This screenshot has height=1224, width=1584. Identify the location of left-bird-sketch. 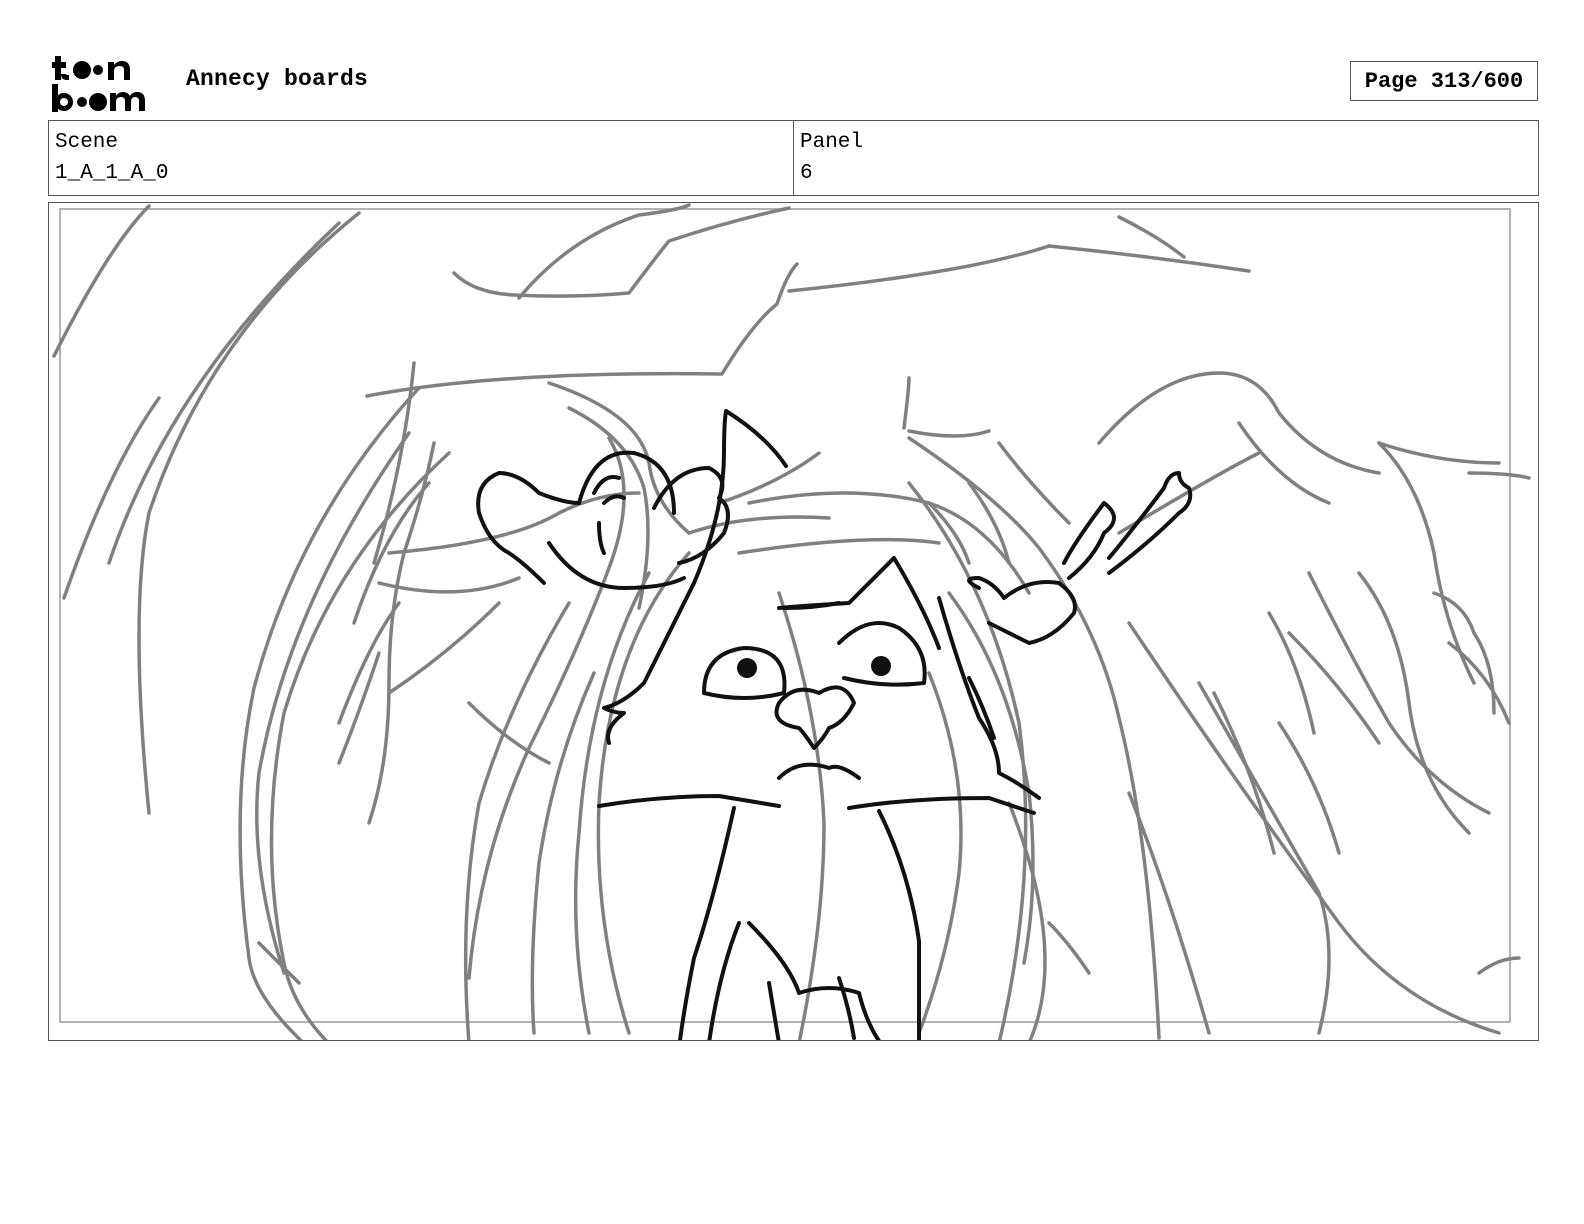
(603, 520).